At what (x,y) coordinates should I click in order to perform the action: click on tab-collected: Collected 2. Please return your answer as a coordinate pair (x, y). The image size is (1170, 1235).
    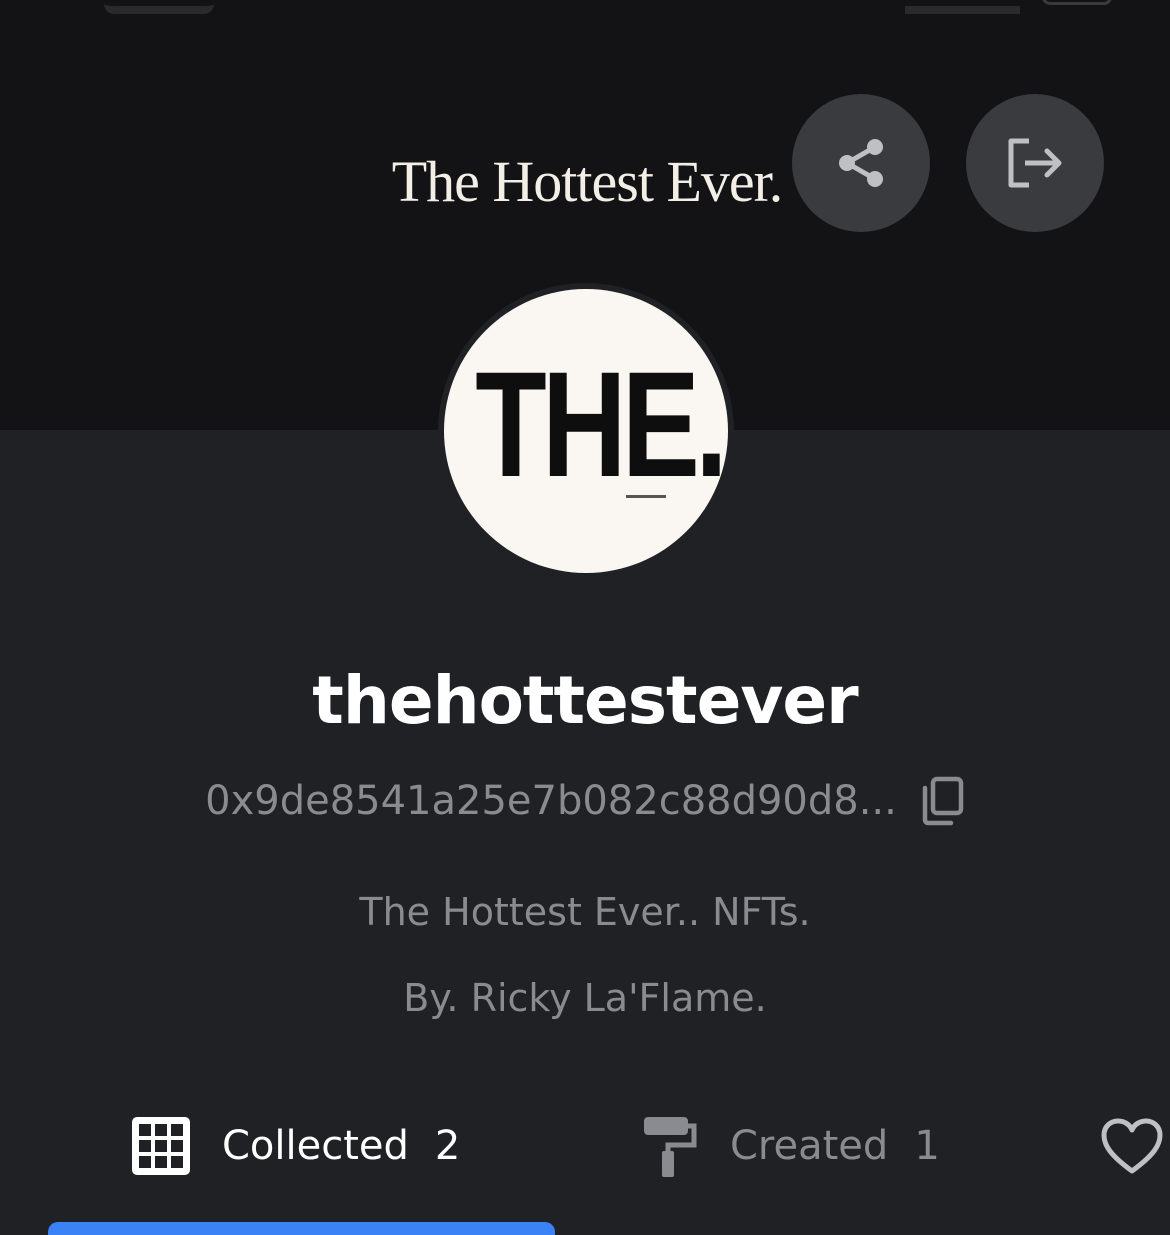
    Looking at the image, I should click on (295, 1146).